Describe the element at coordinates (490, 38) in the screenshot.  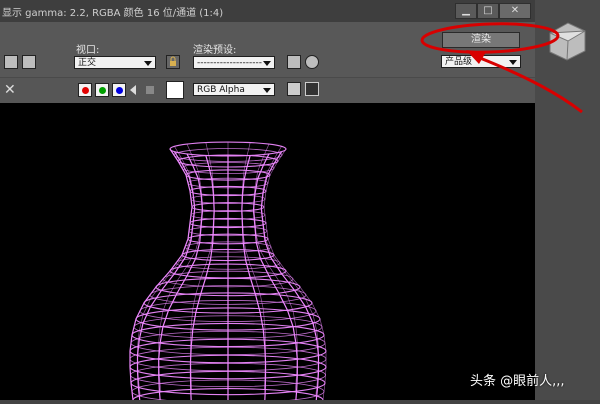
I see `highlight-ellipse` at that location.